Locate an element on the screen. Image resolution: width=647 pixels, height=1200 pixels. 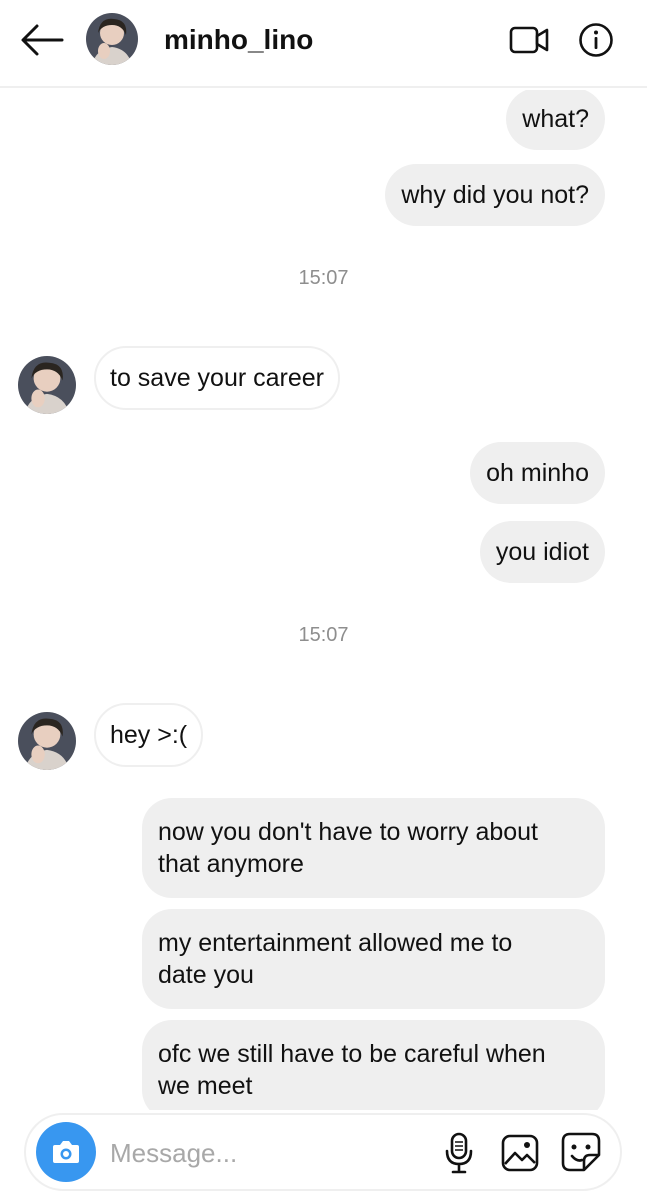
gallery-icon is located at coordinates (520, 1153).